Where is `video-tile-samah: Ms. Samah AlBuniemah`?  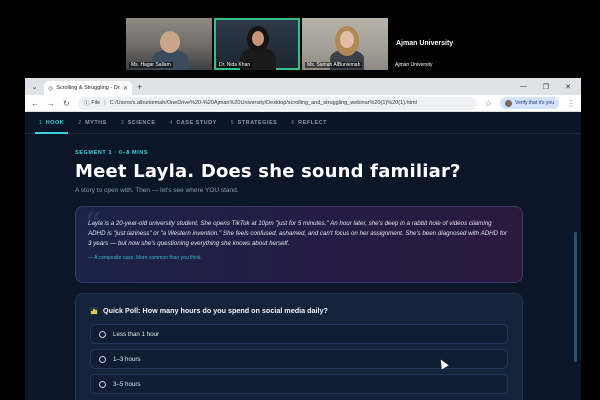 video-tile-samah: Ms. Samah AlBuniemah is located at coordinates (345, 44).